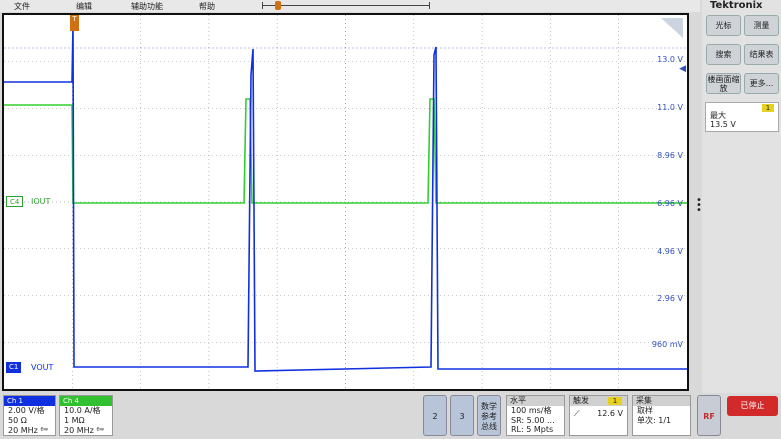  I want to click on menu-bar: 文件 编辑 辅助功能 帮助, so click(350, 6).